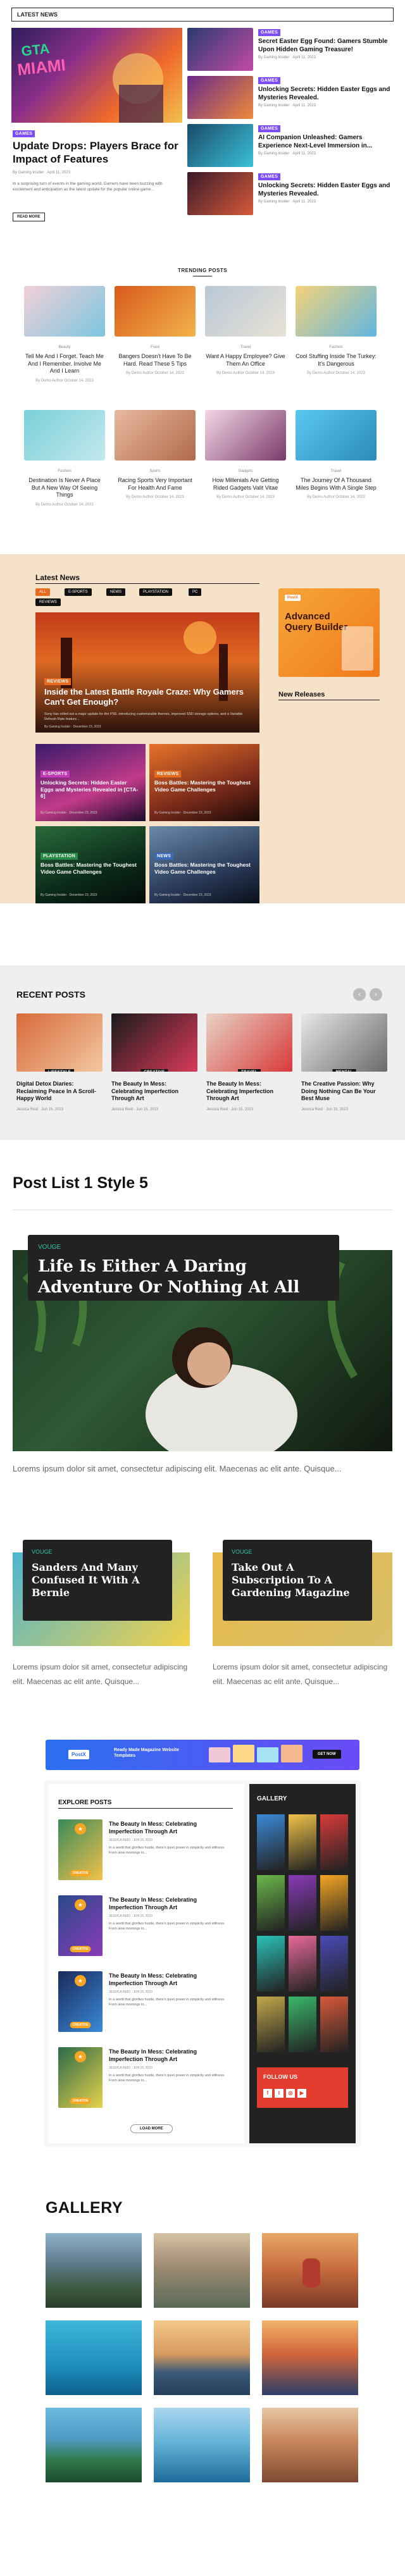 This screenshot has height=2576, width=405. What do you see at coordinates (24, 133) in the screenshot?
I see `main-news-badge: Games` at bounding box center [24, 133].